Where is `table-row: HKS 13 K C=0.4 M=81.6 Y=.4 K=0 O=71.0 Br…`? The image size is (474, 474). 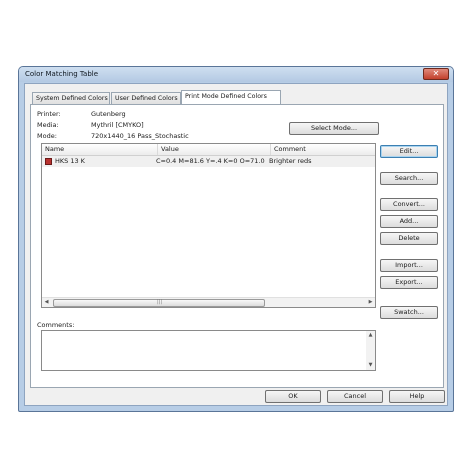
table-row: HKS 13 K C=0.4 M=81.6 Y=.4 K=0 O=71.0 Br… is located at coordinates (208, 161).